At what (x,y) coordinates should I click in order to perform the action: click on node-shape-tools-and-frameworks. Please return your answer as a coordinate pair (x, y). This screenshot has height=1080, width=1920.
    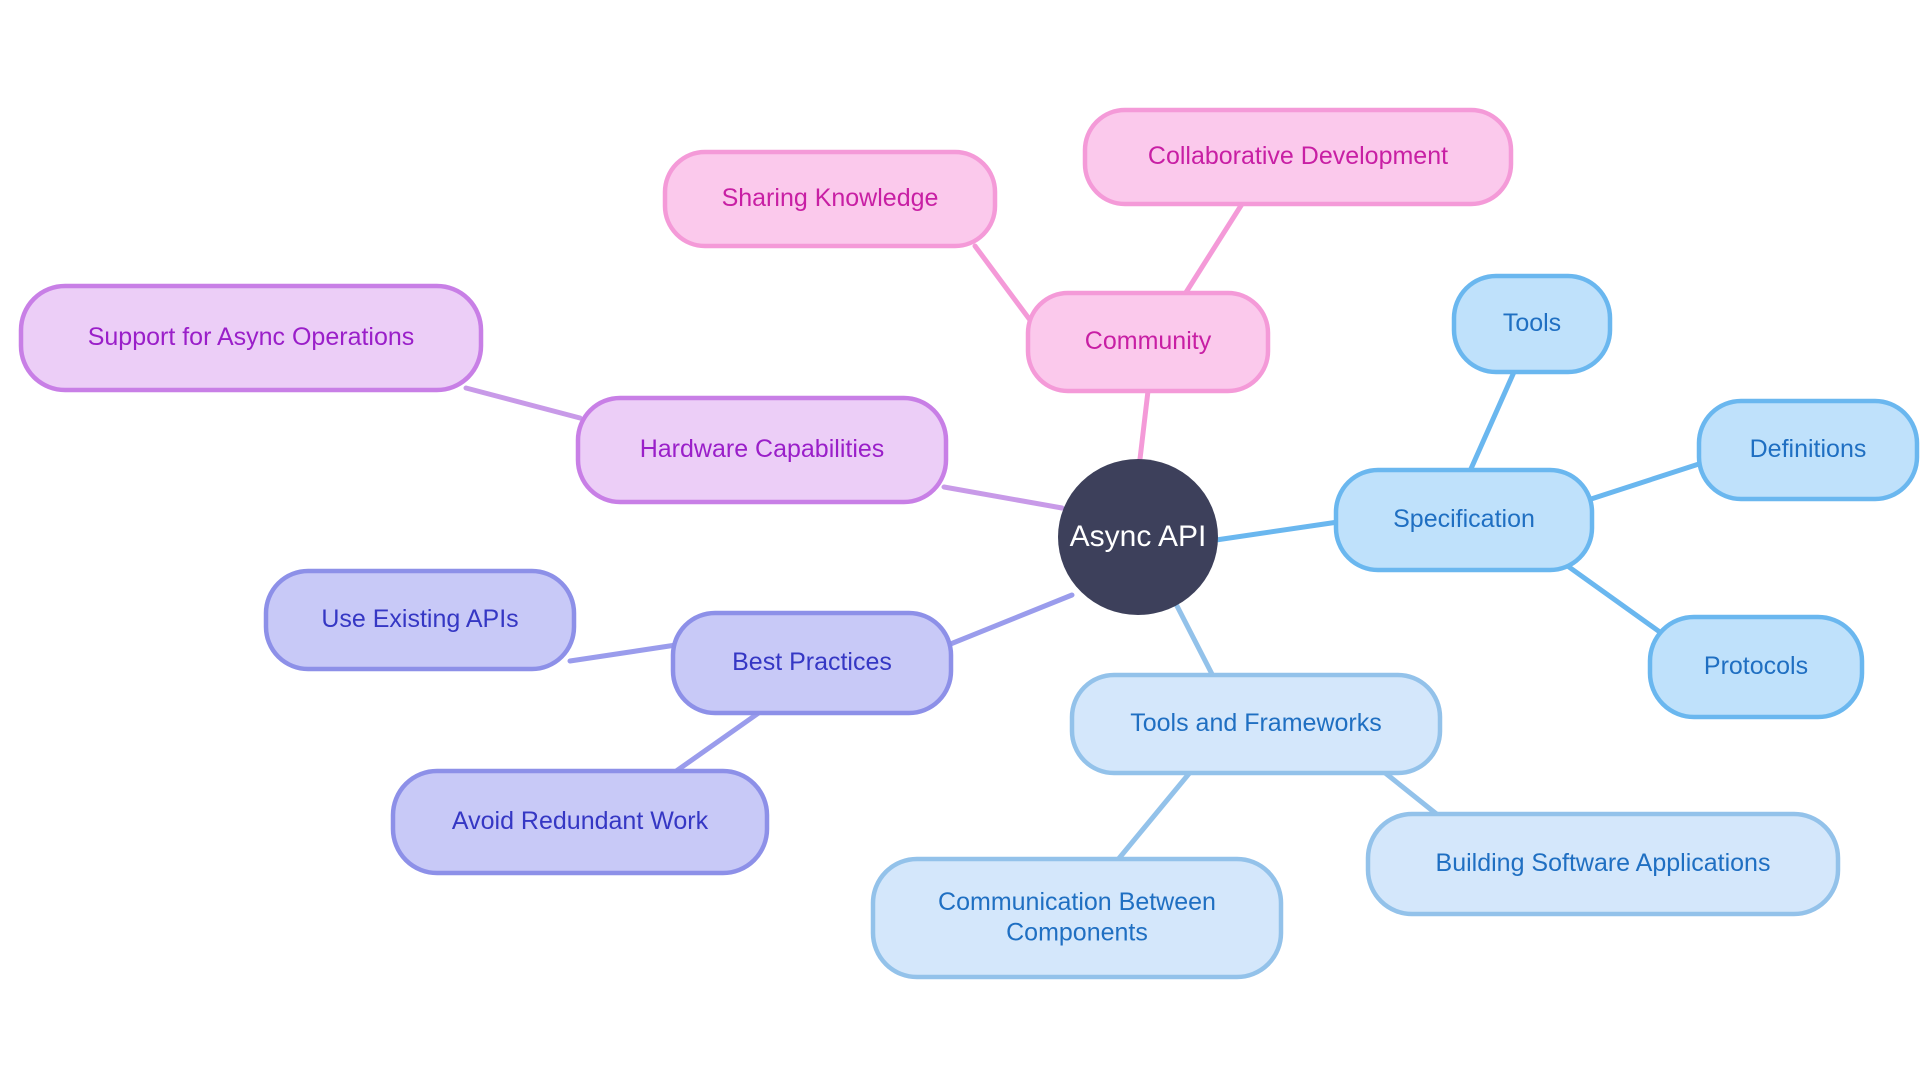
    Looking at the image, I should click on (1256, 724).